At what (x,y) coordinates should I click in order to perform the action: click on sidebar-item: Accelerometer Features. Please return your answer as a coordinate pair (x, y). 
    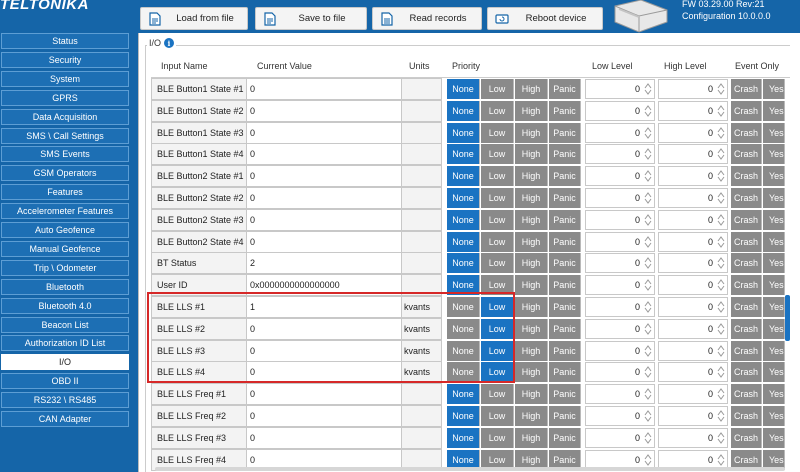
    Looking at the image, I should click on (65, 211).